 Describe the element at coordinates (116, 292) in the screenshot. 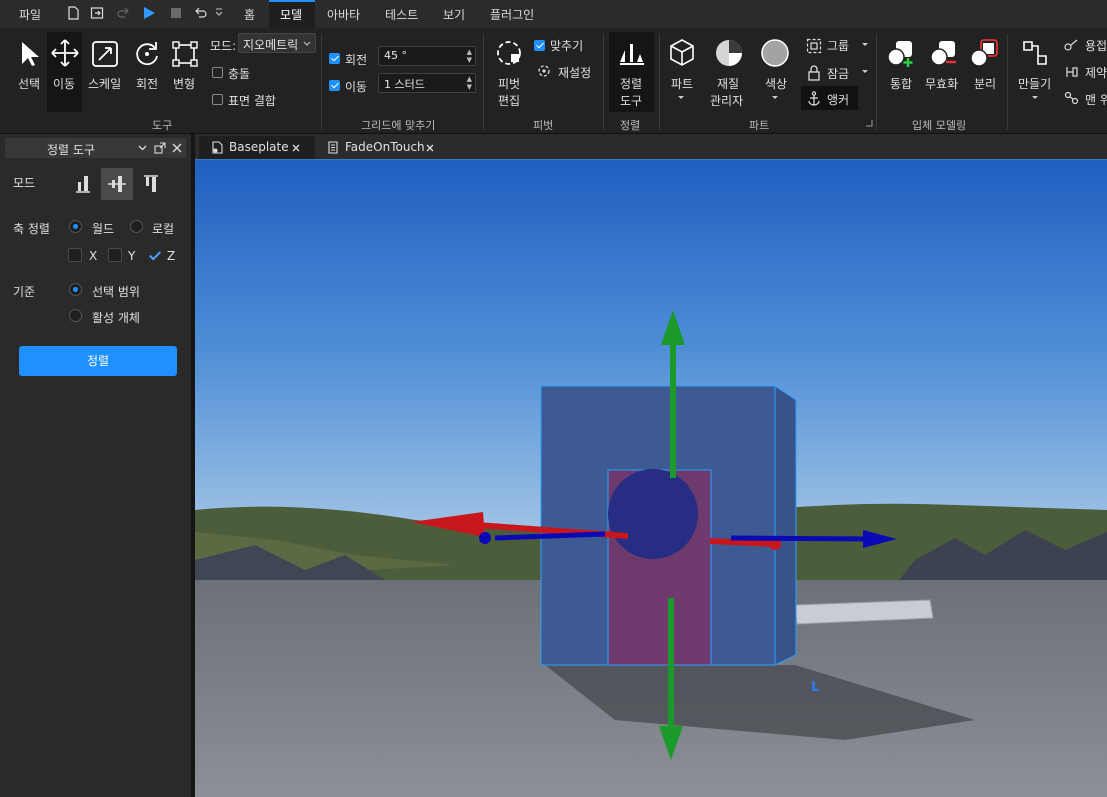

I see `selection-bounds-label: 선택 범위` at that location.